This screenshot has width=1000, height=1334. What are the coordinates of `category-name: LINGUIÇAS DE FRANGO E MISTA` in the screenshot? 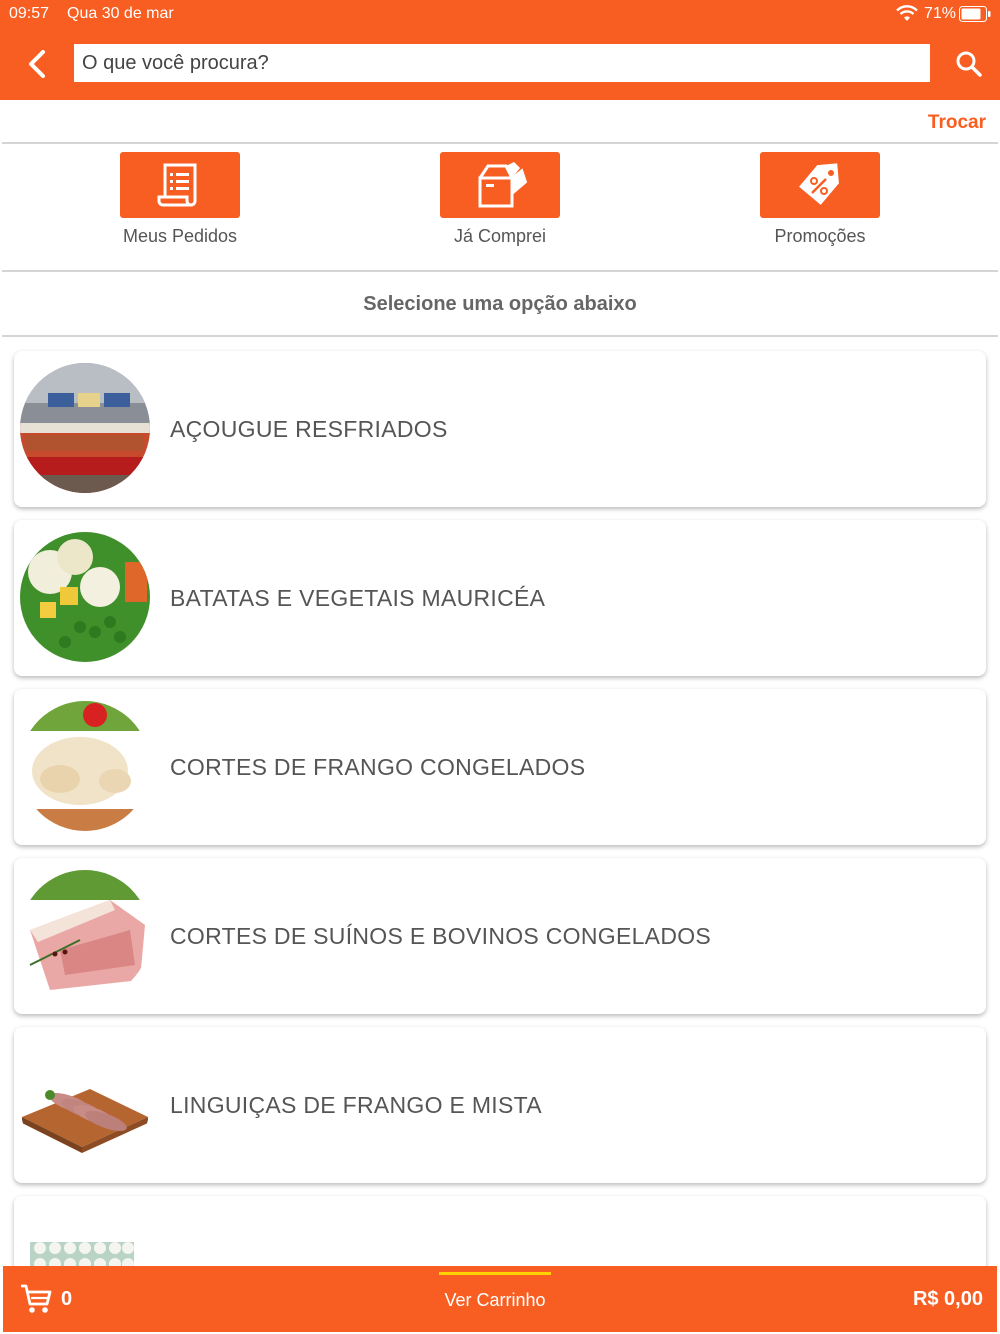 It's located at (356, 1104).